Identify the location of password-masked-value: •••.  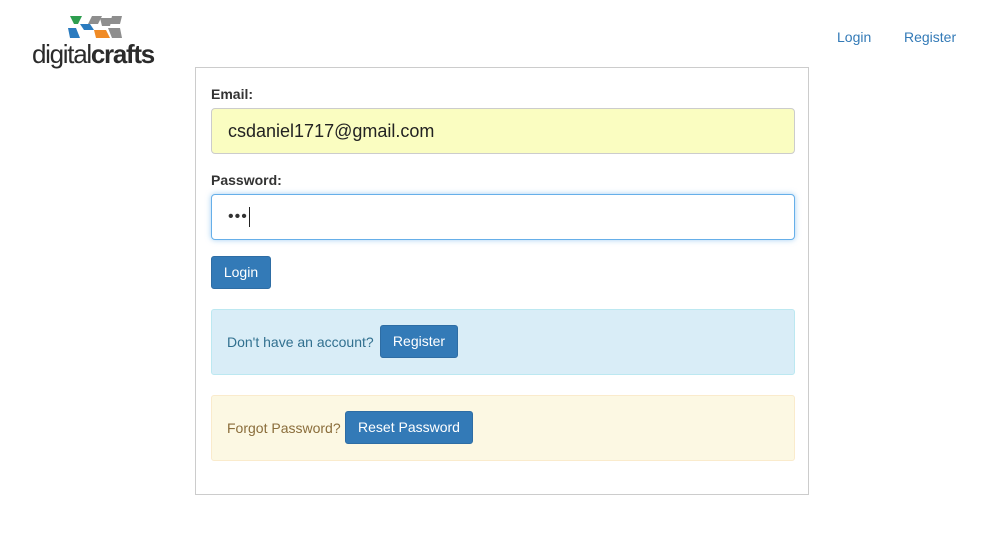
(238, 216).